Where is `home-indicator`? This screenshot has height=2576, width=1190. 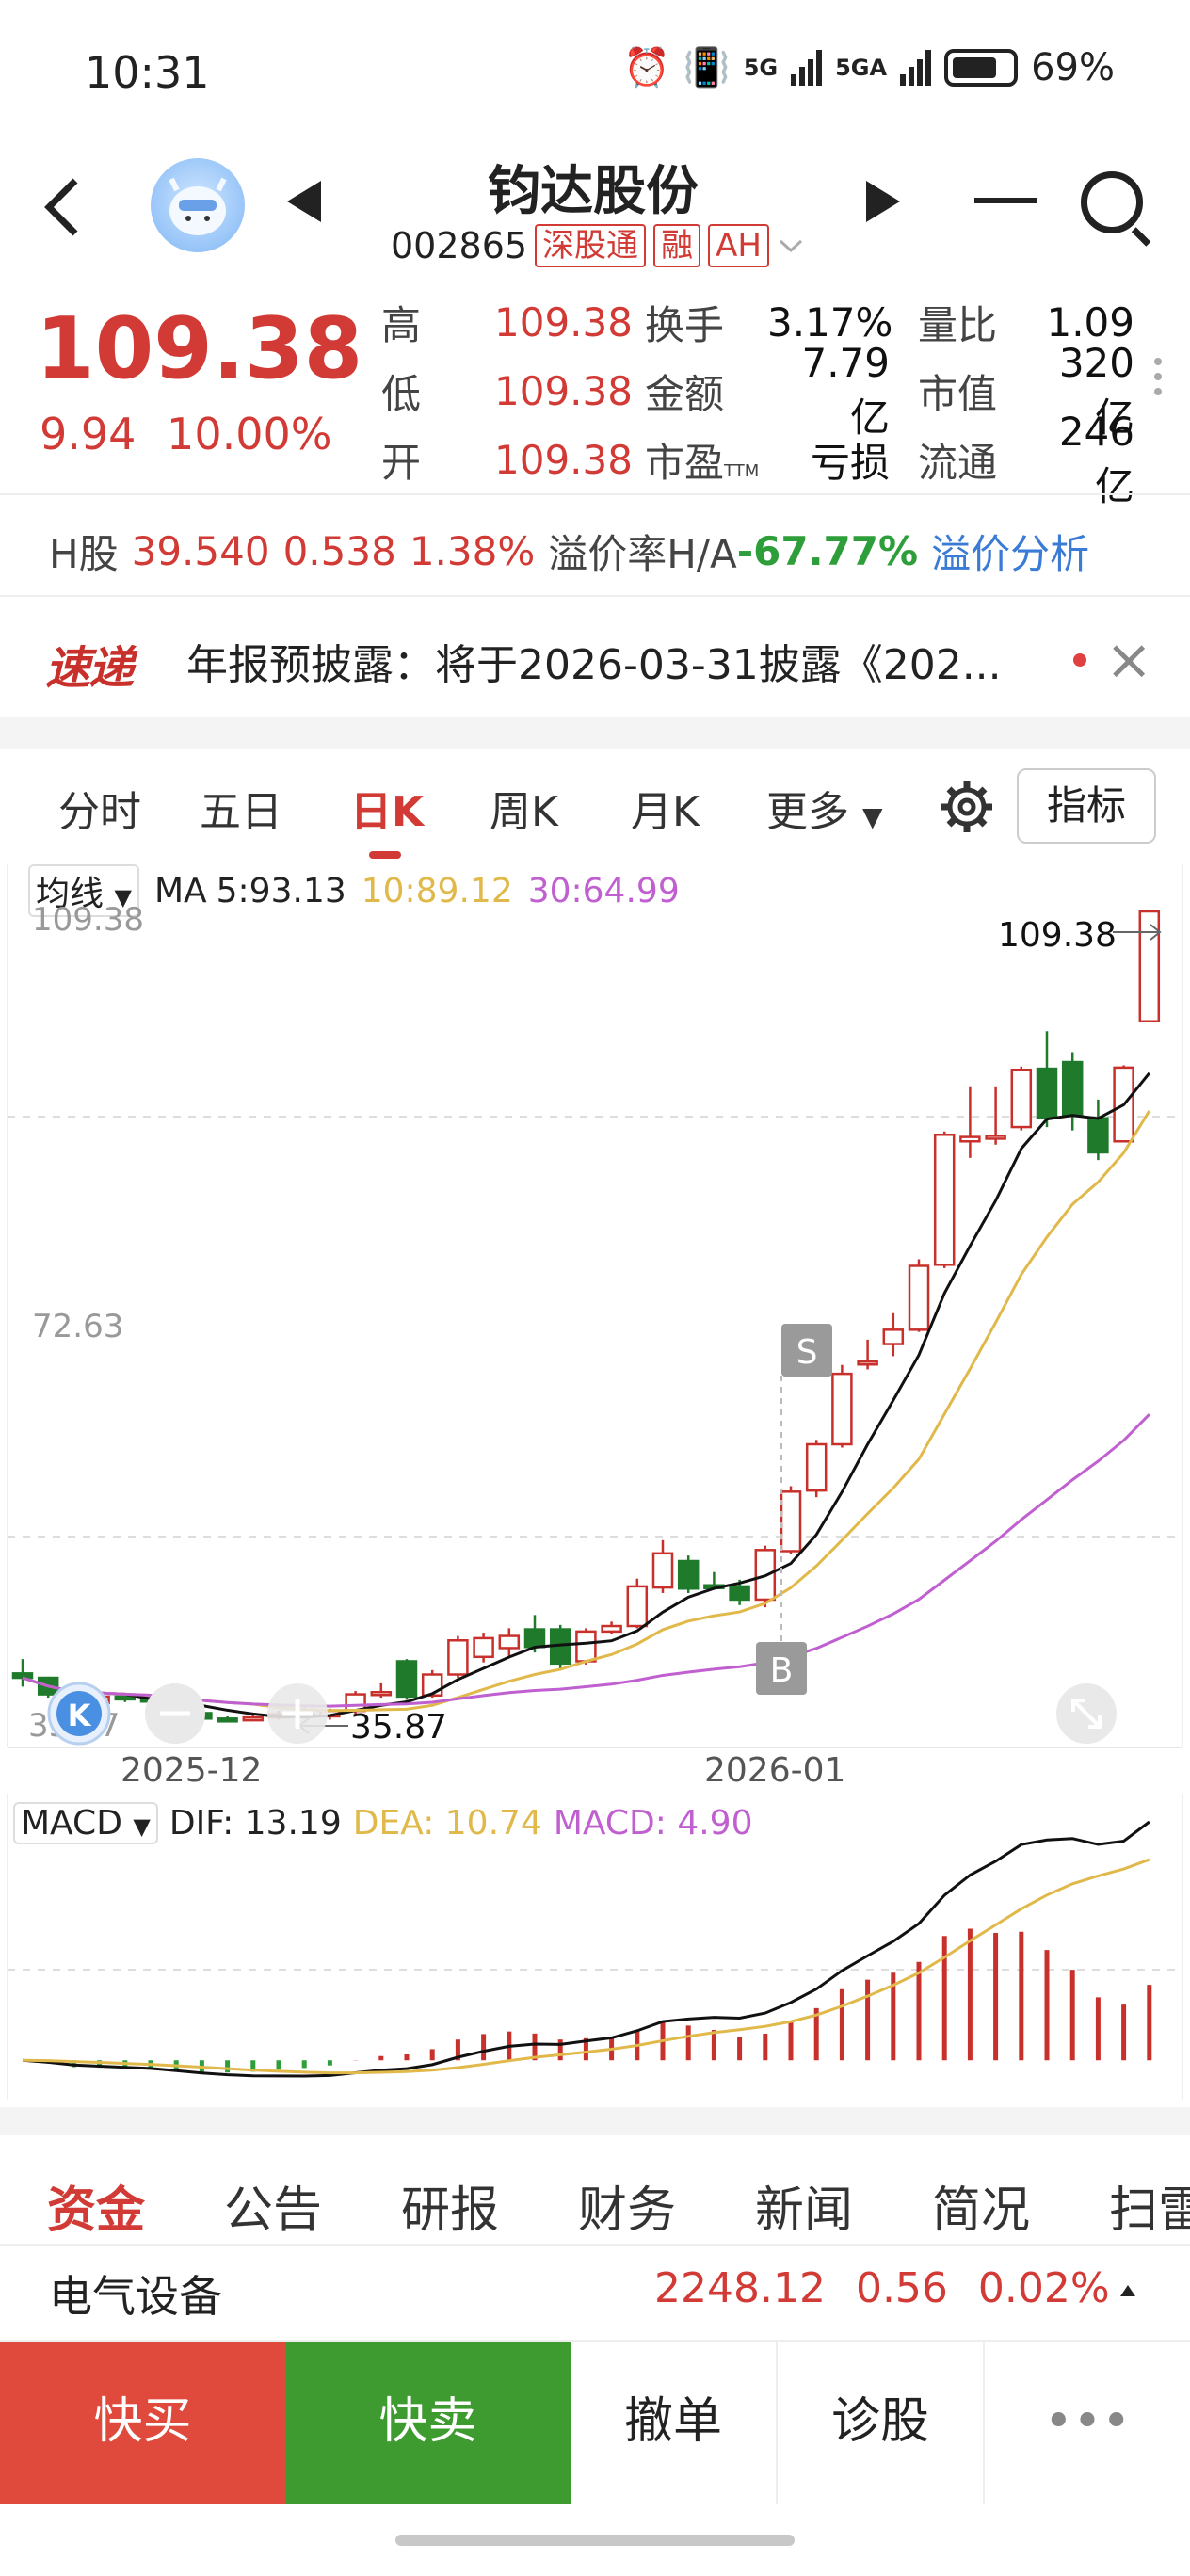
home-indicator is located at coordinates (595, 2540).